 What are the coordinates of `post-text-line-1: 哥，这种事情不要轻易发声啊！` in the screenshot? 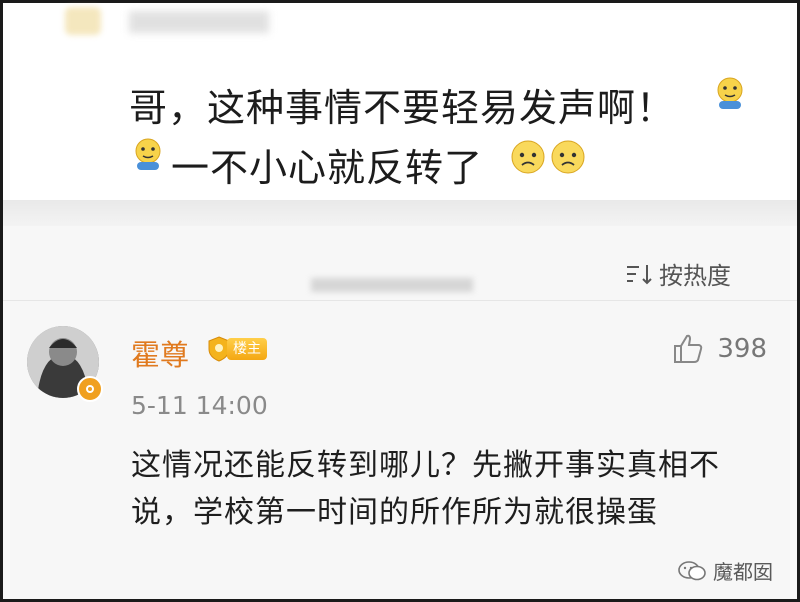 It's located at (402, 108).